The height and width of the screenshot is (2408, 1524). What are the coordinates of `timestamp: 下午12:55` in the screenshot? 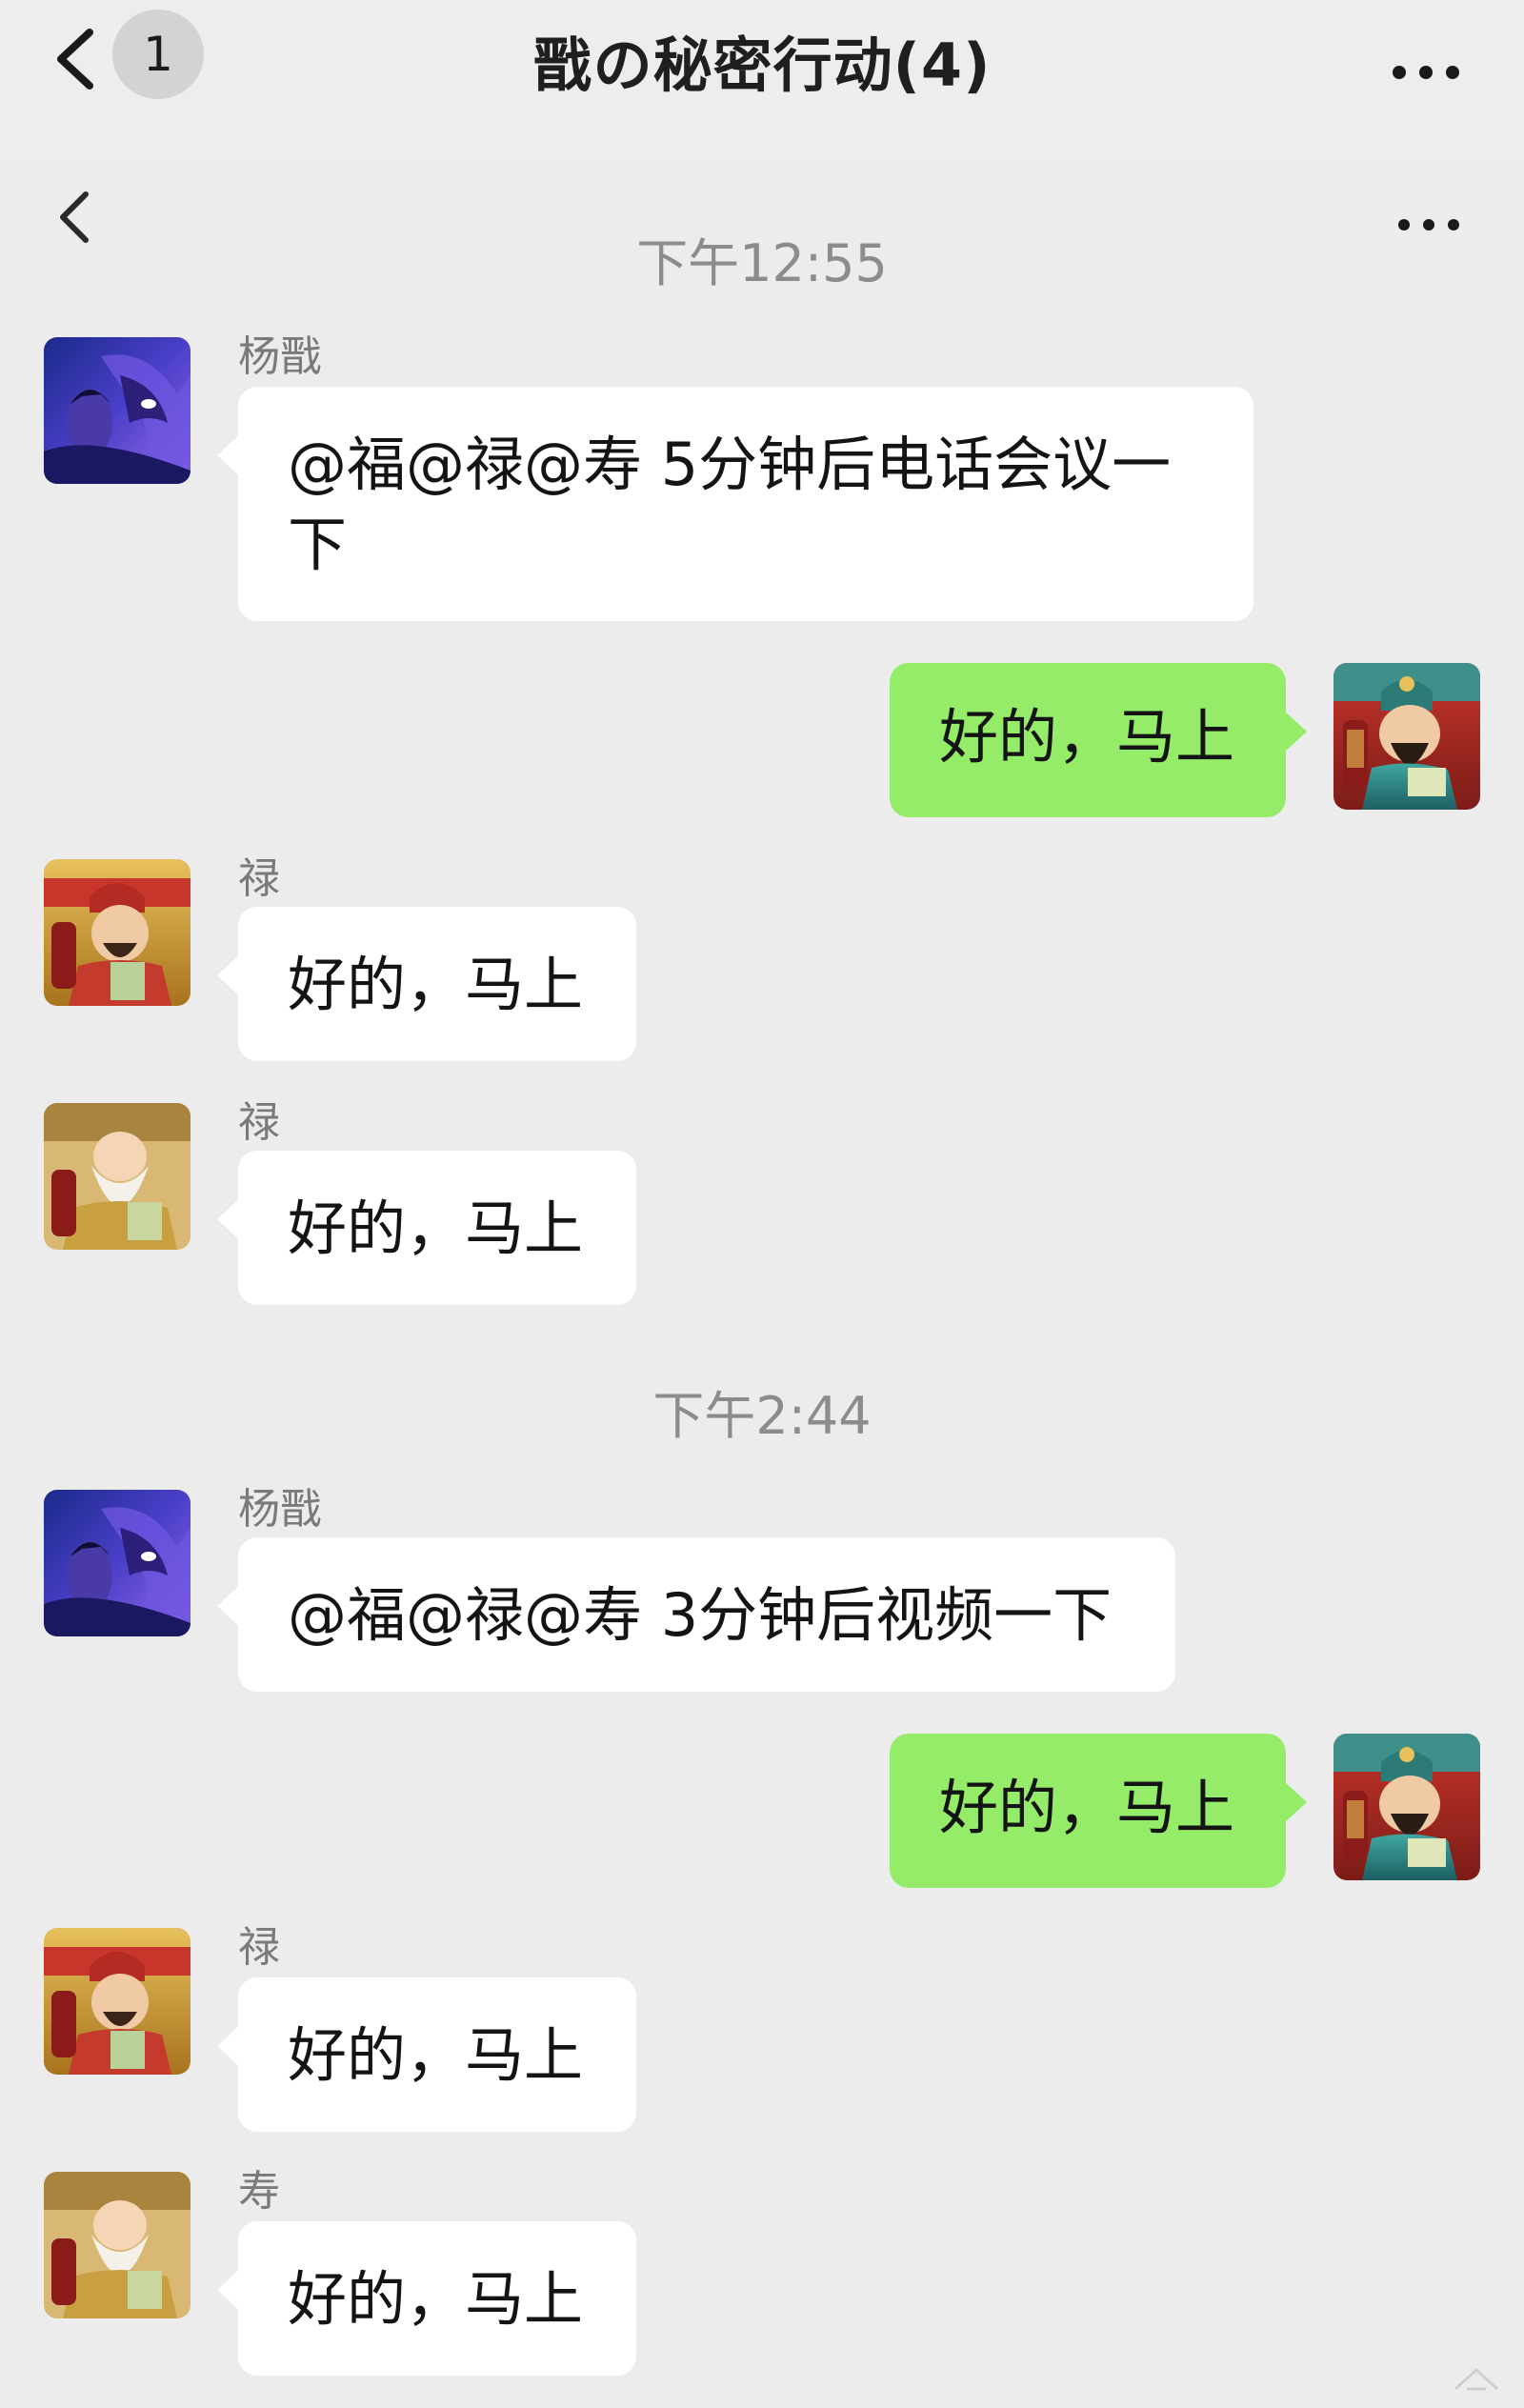 It's located at (762, 263).